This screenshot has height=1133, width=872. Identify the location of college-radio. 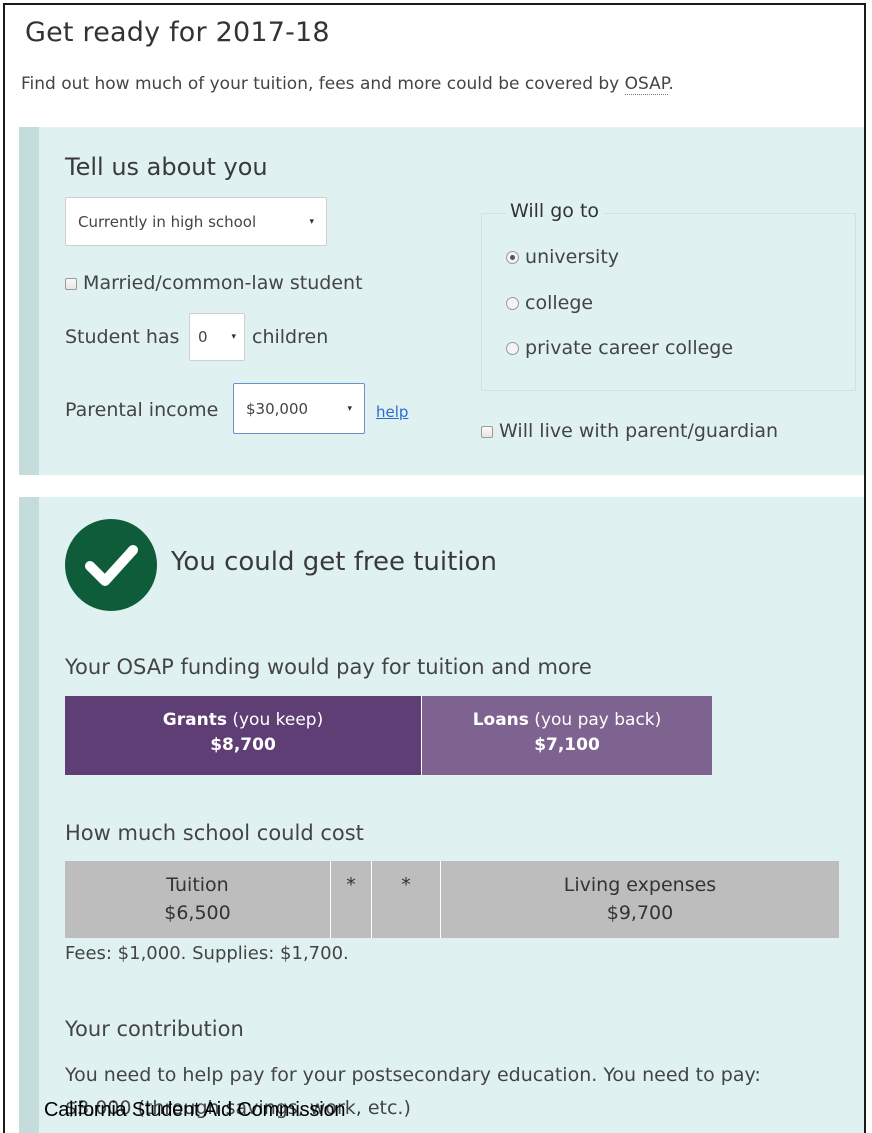
(512, 303).